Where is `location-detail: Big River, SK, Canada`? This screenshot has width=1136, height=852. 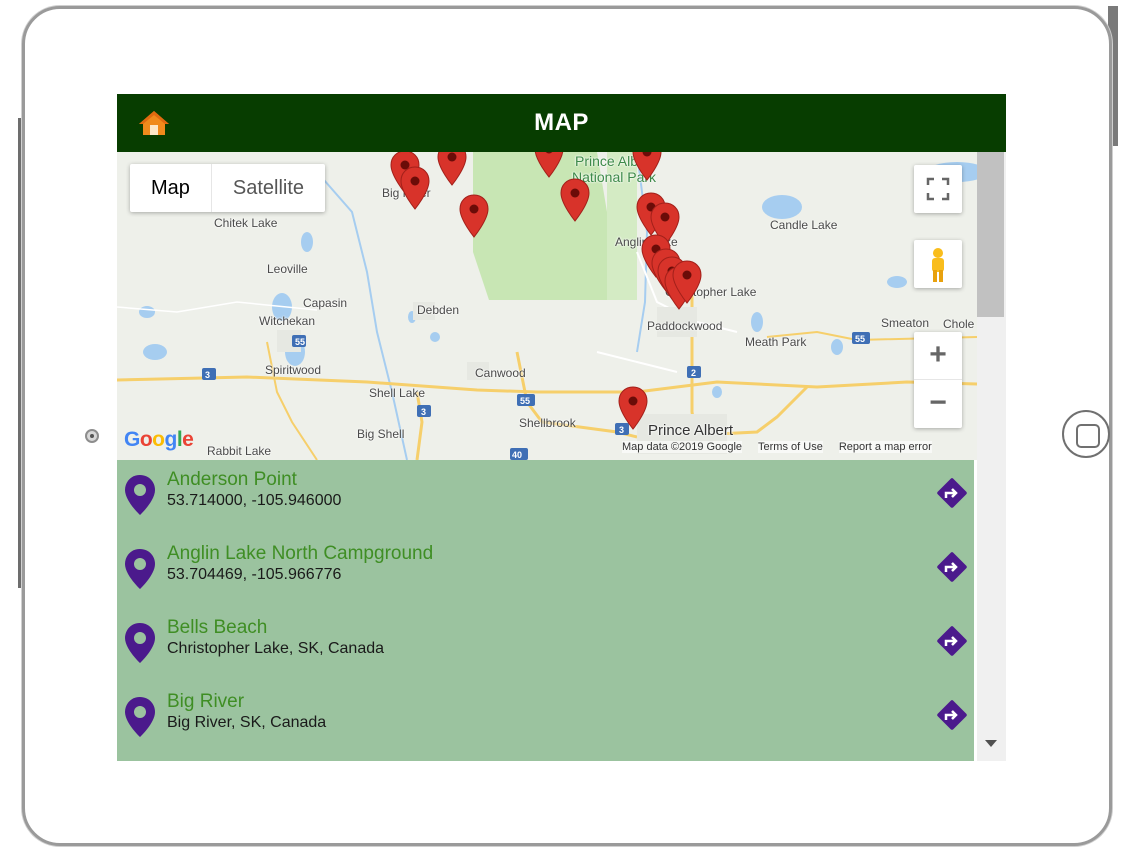
location-detail: Big River, SK, Canada is located at coordinates (247, 722).